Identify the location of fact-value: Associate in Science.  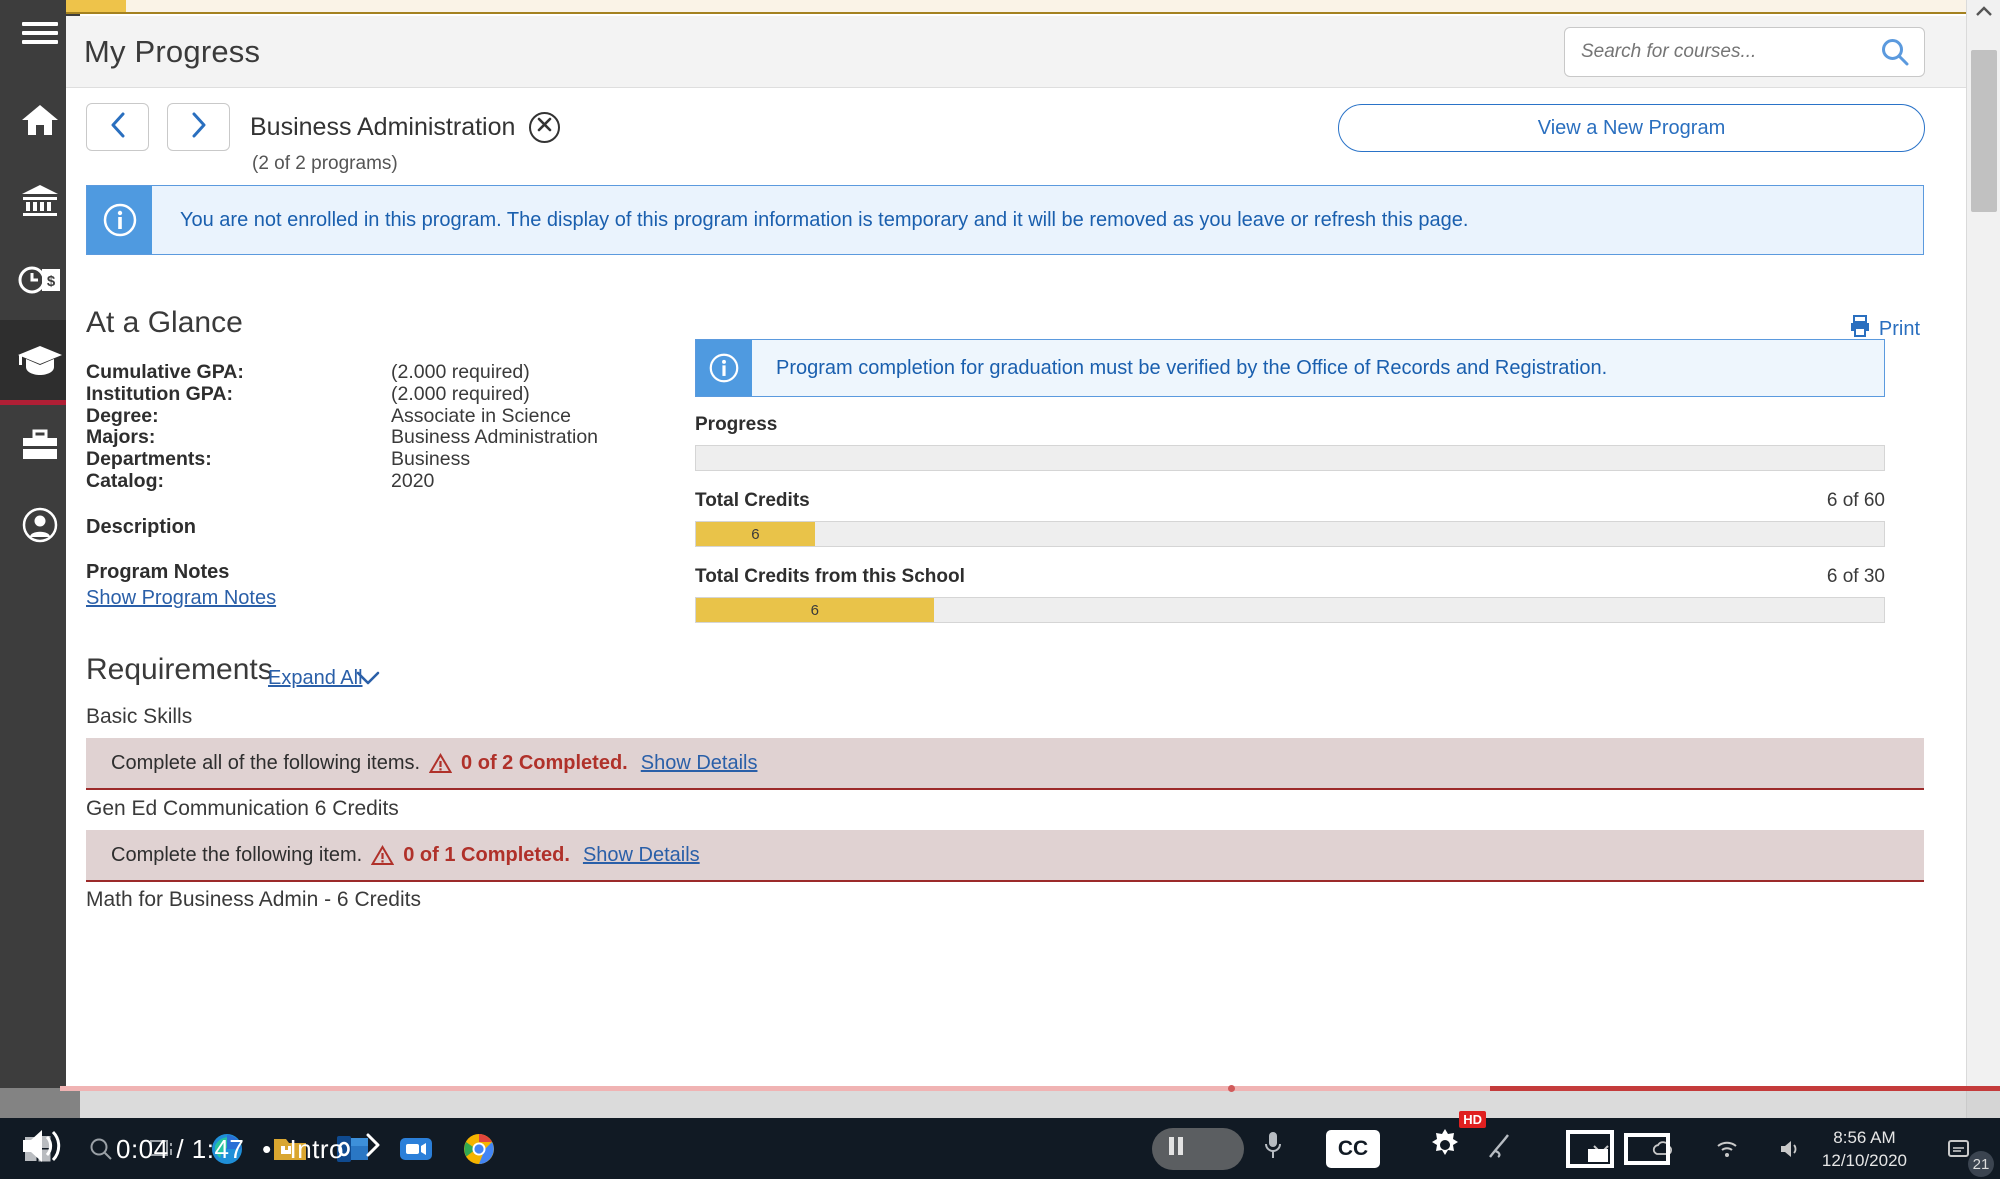
(481, 415).